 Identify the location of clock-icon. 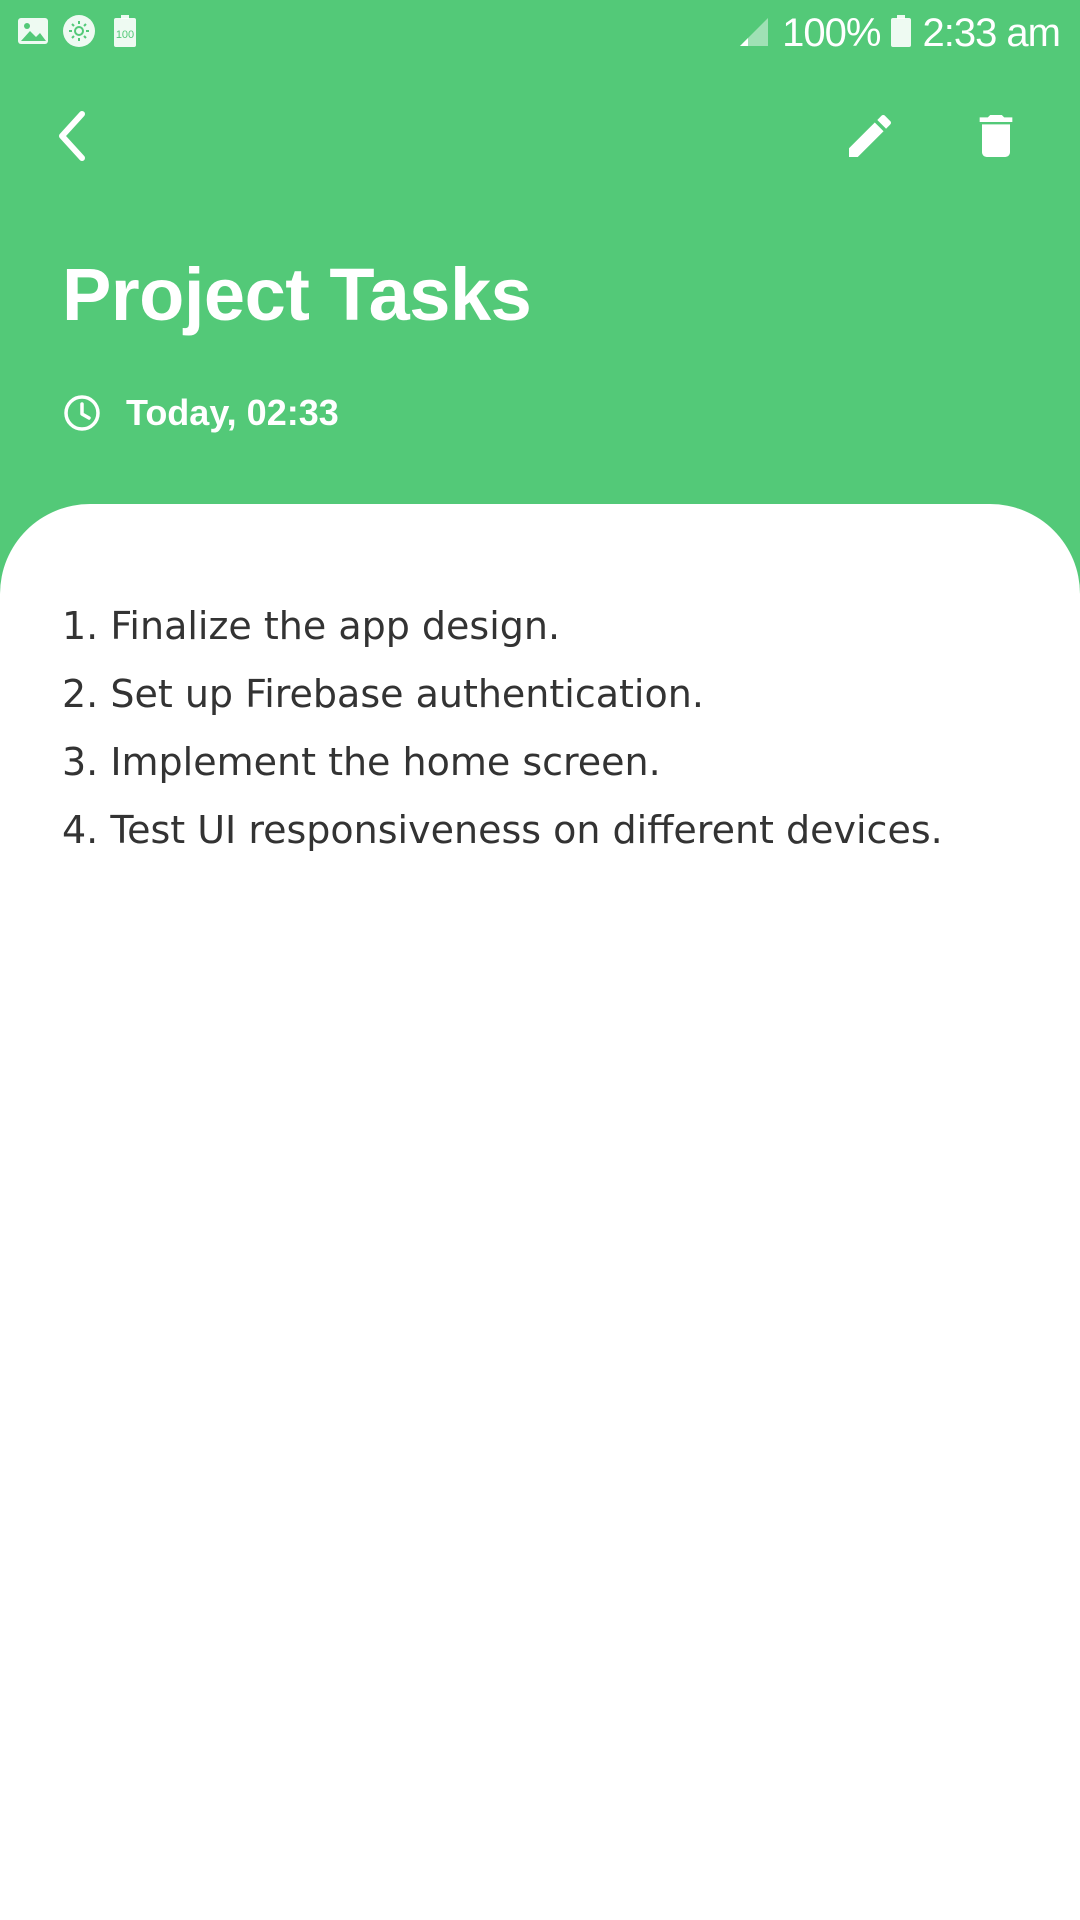
(82, 413).